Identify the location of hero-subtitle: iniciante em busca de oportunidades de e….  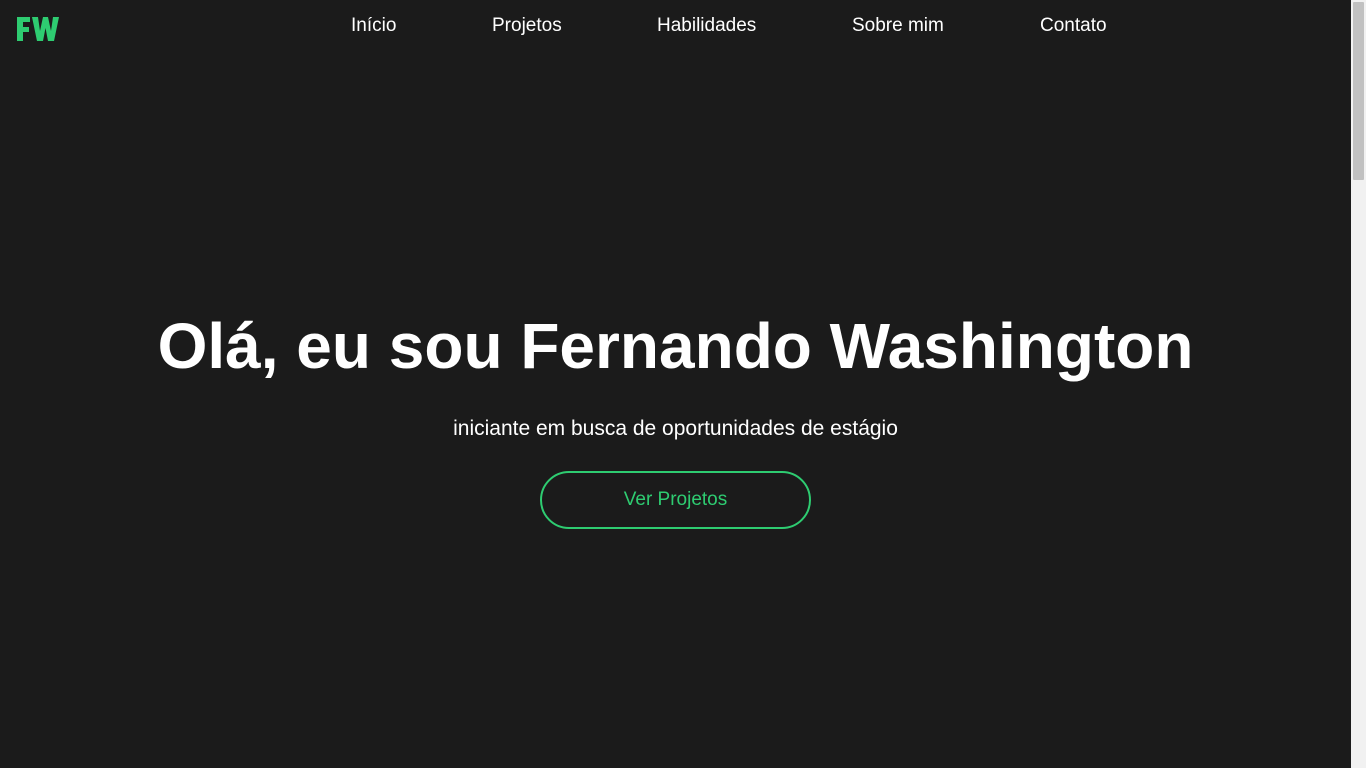
(675, 428).